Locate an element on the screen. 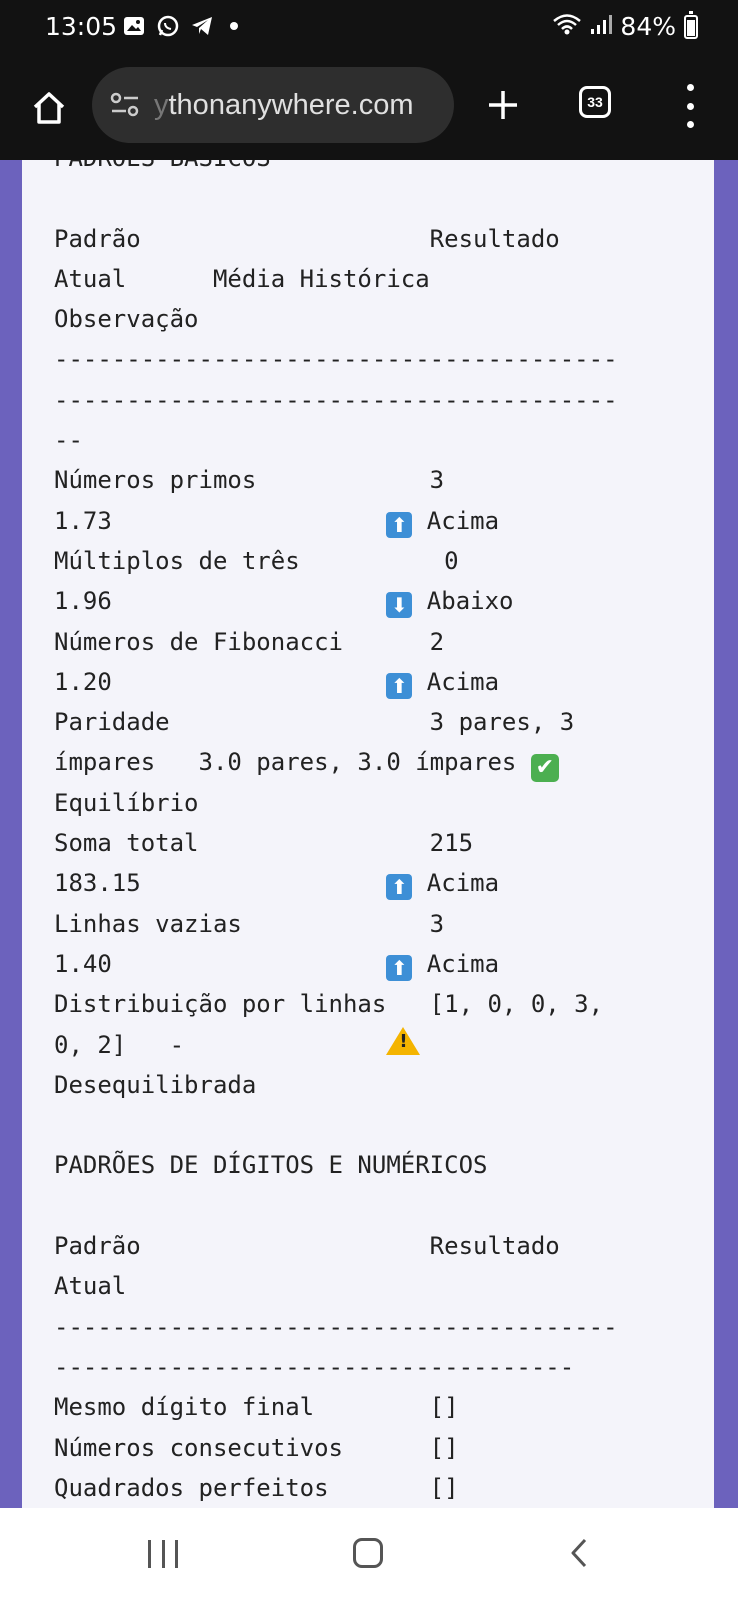 The height and width of the screenshot is (1600, 738). table-header-line: Atual Média Histórica is located at coordinates (242, 278).